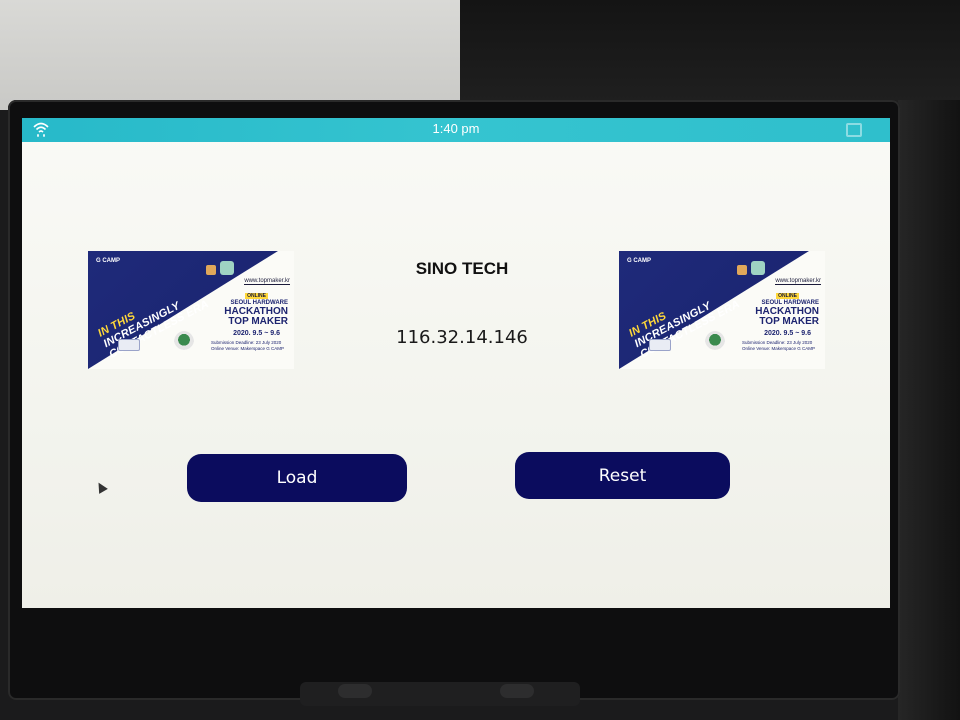  What do you see at coordinates (355, 691) in the screenshot?
I see `stand-knob-left` at bounding box center [355, 691].